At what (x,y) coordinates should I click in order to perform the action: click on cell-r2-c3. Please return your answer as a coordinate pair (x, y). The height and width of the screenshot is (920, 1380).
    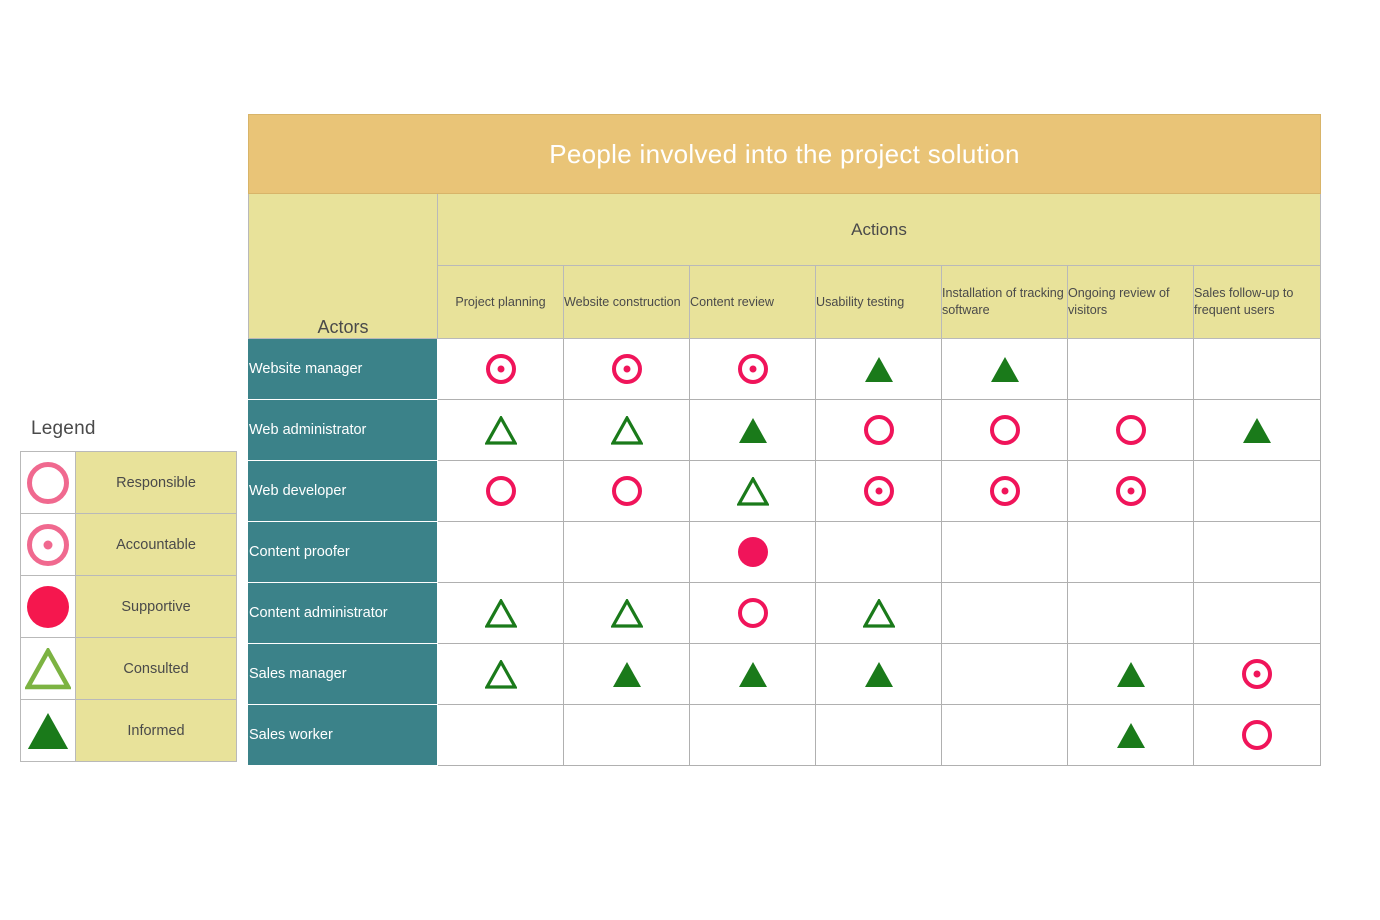
    Looking at the image, I should click on (752, 430).